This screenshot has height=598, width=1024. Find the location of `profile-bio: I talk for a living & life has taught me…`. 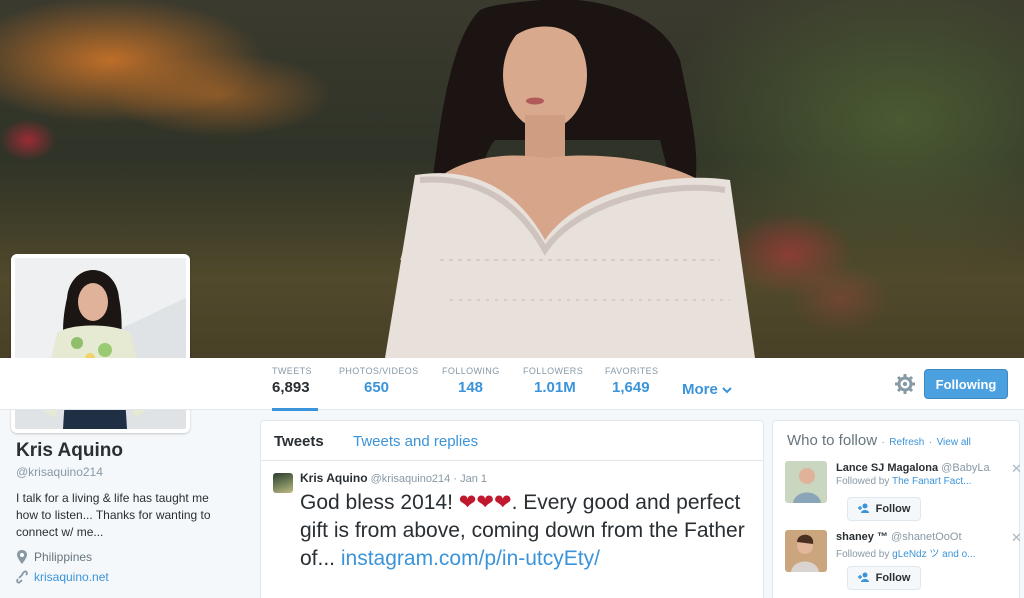

profile-bio: I talk for a living & life has taught me… is located at coordinates (113, 515).